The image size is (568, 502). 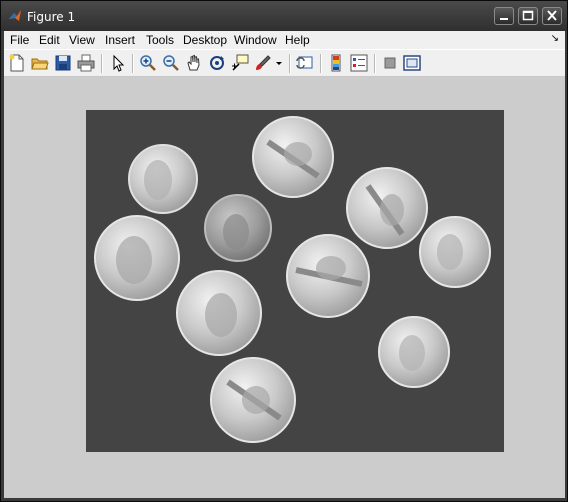 I want to click on maximize-icon, so click(x=528, y=15).